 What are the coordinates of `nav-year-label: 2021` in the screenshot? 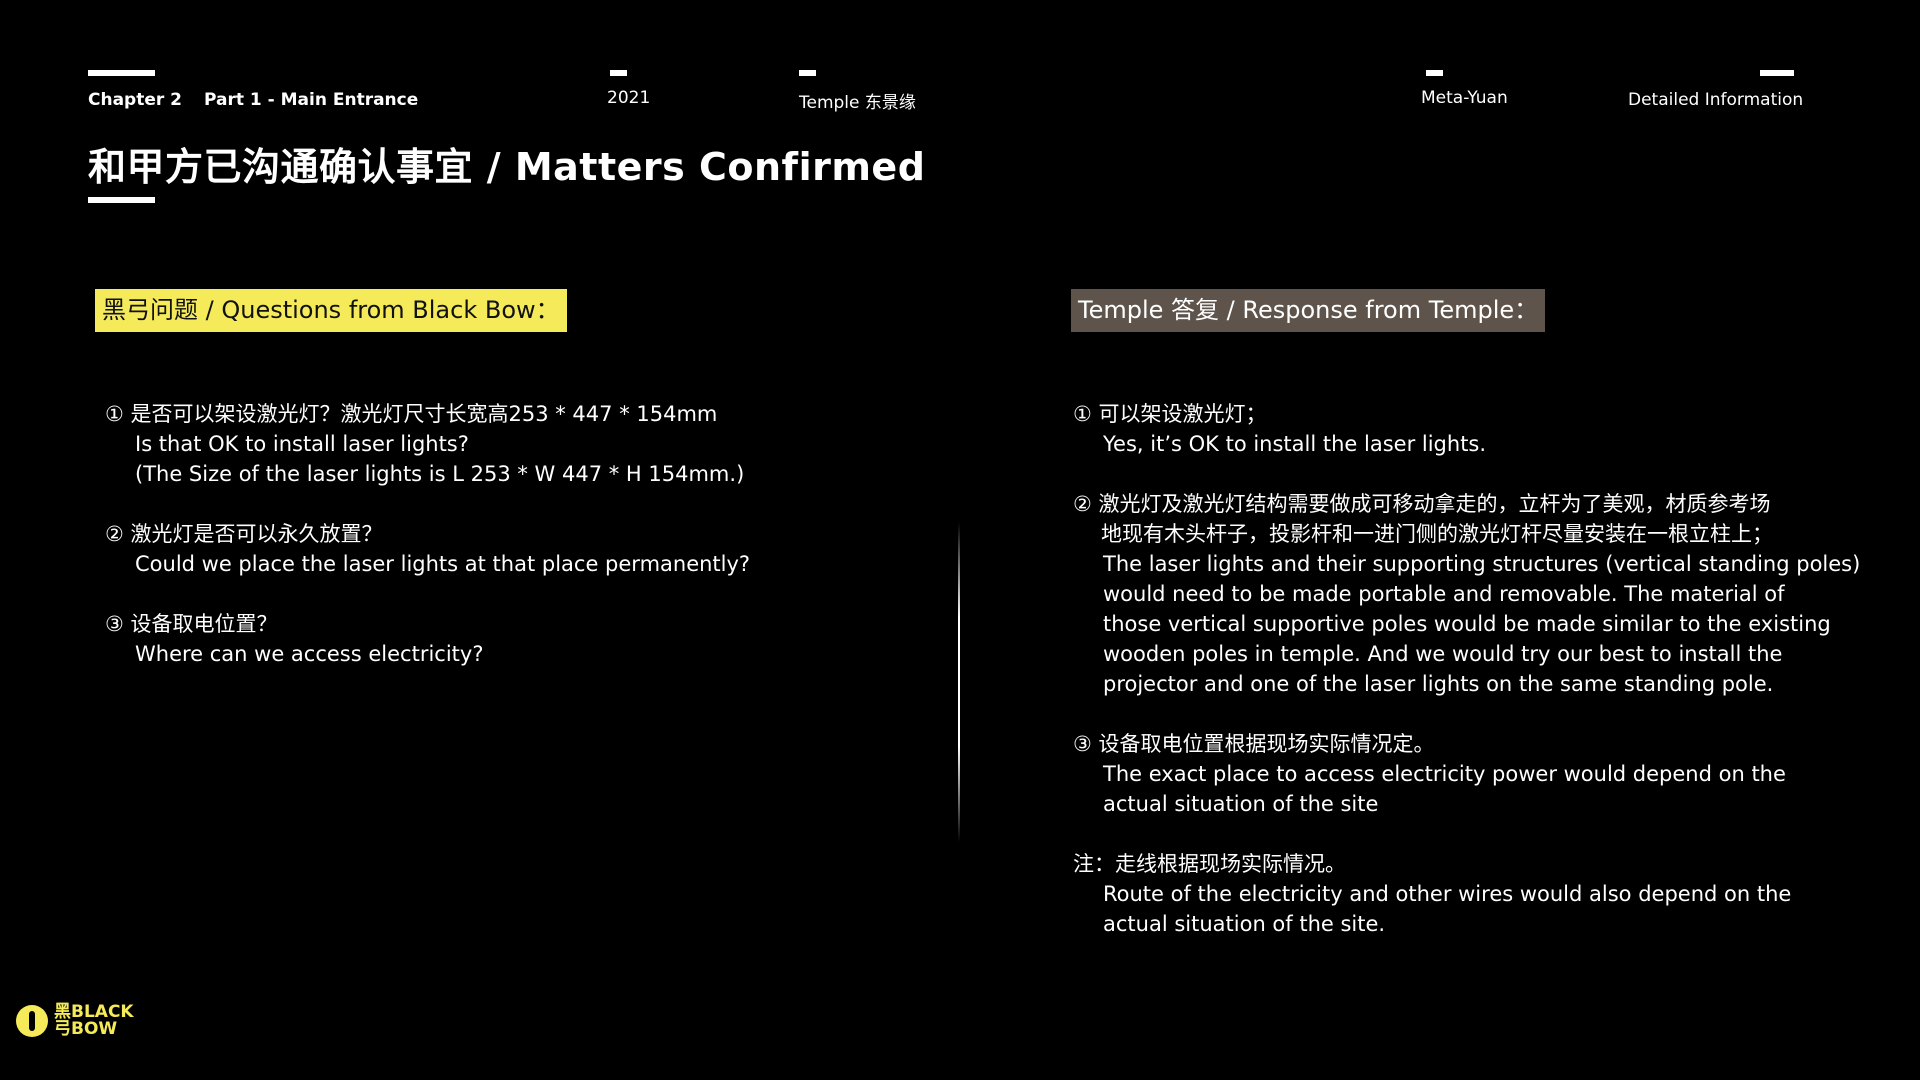 It's located at (629, 98).